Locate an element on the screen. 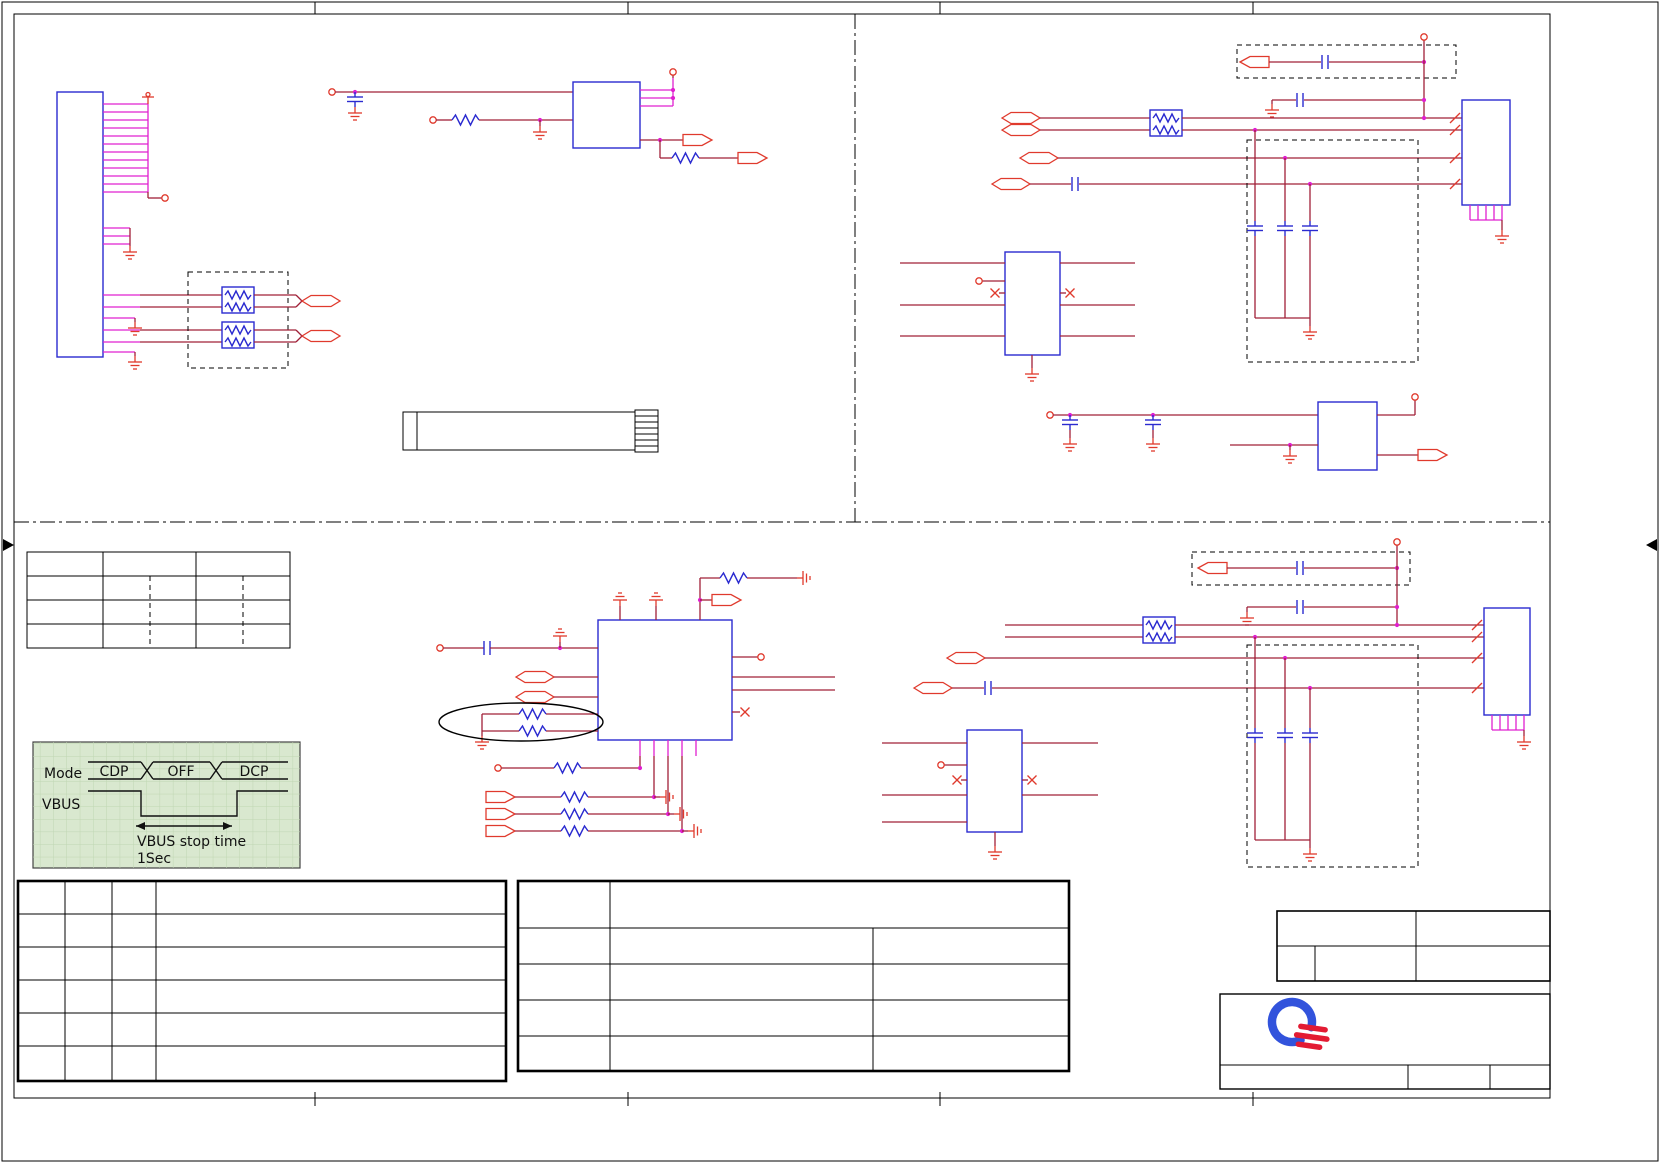  charger-ic-circuit is located at coordinates (635, 704).